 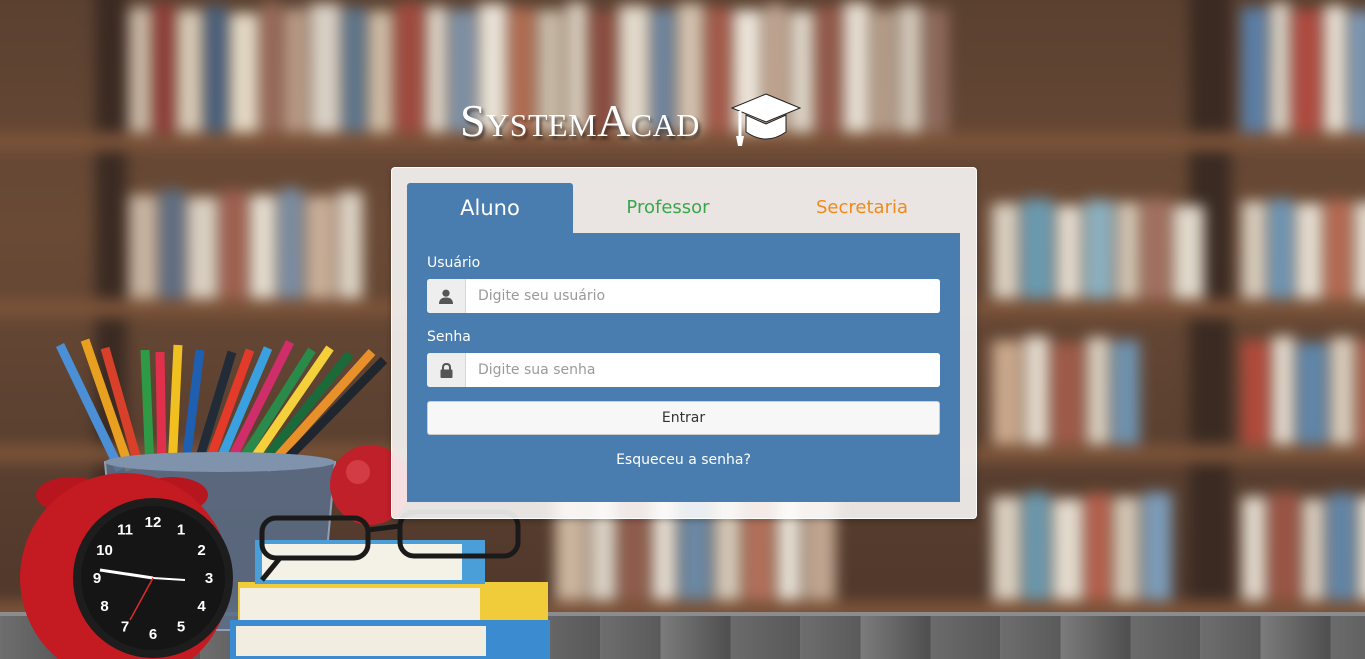 I want to click on clock-number: 8, so click(x=104, y=606).